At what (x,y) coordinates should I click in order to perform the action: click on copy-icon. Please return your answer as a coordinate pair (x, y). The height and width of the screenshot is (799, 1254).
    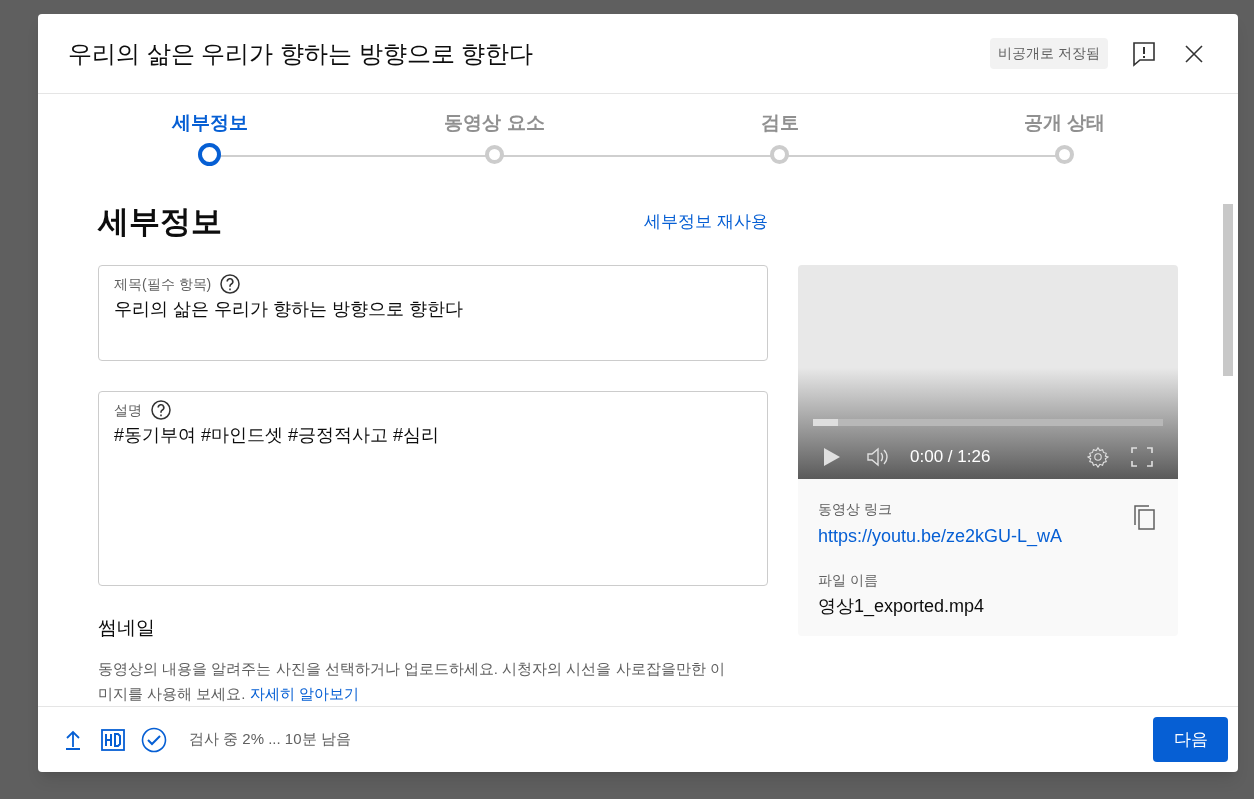
    Looking at the image, I should click on (1145, 518).